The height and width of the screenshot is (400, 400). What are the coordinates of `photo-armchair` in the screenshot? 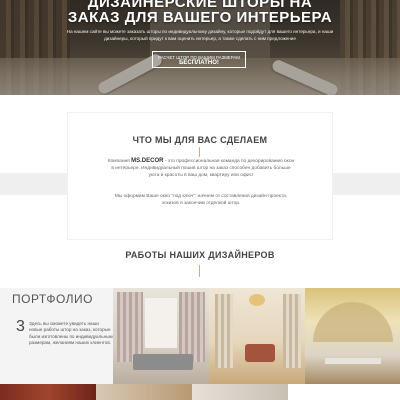 It's located at (260, 353).